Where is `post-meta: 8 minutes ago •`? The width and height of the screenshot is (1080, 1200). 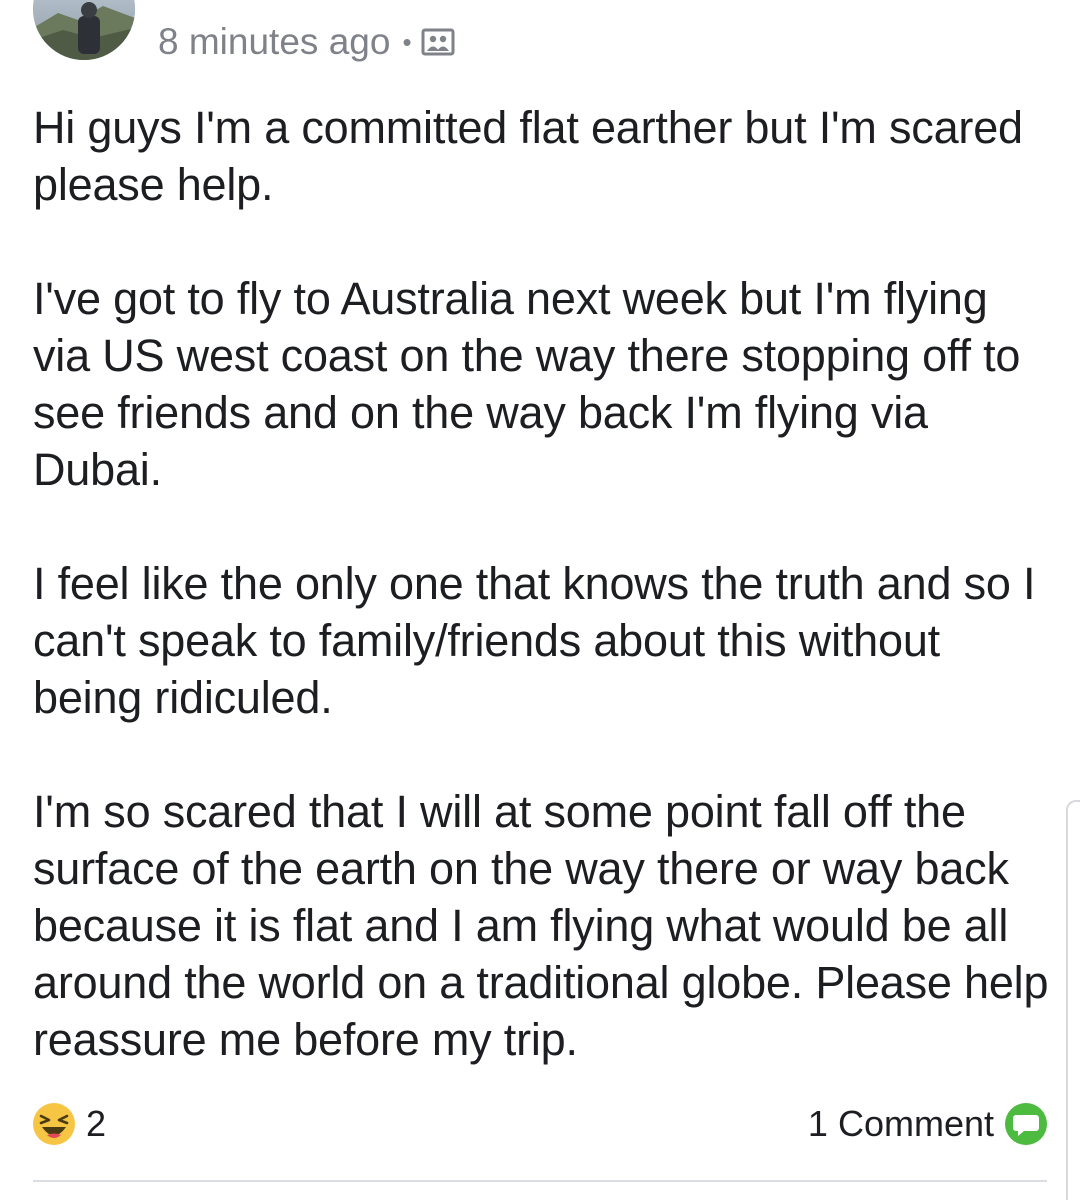 post-meta: 8 minutes ago • is located at coordinates (306, 42).